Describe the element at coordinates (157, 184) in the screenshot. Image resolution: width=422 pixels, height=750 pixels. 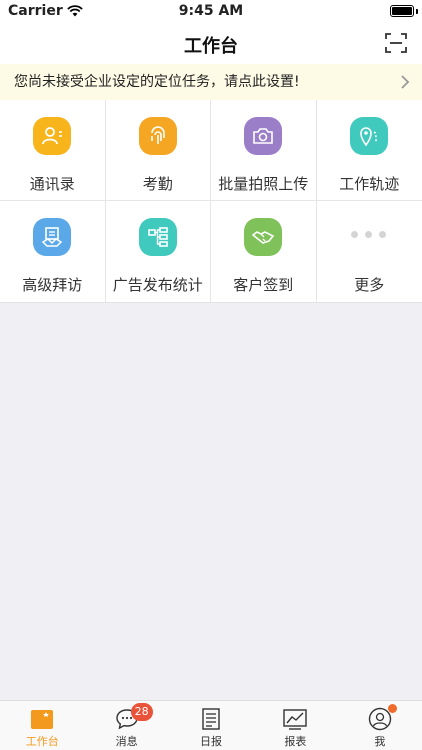
I see `grid-label: 考勤` at that location.